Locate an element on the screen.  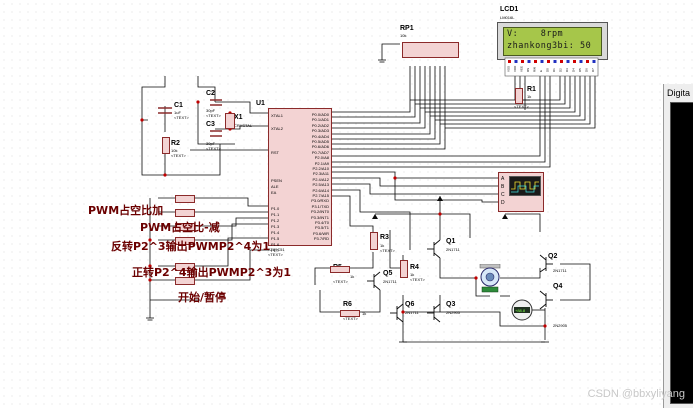
c1-text: <TEXT> is located at coordinates (181, 117).